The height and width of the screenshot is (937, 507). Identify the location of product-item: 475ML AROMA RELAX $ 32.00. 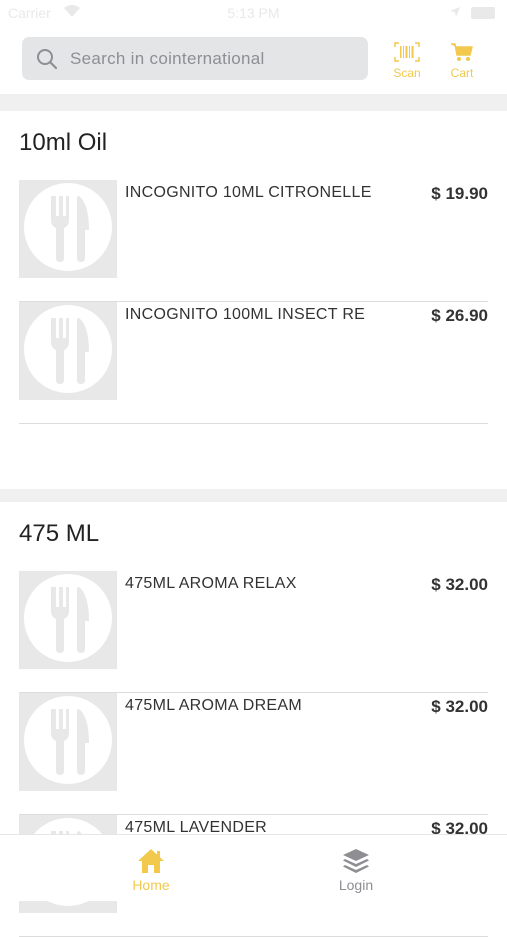
(253, 632).